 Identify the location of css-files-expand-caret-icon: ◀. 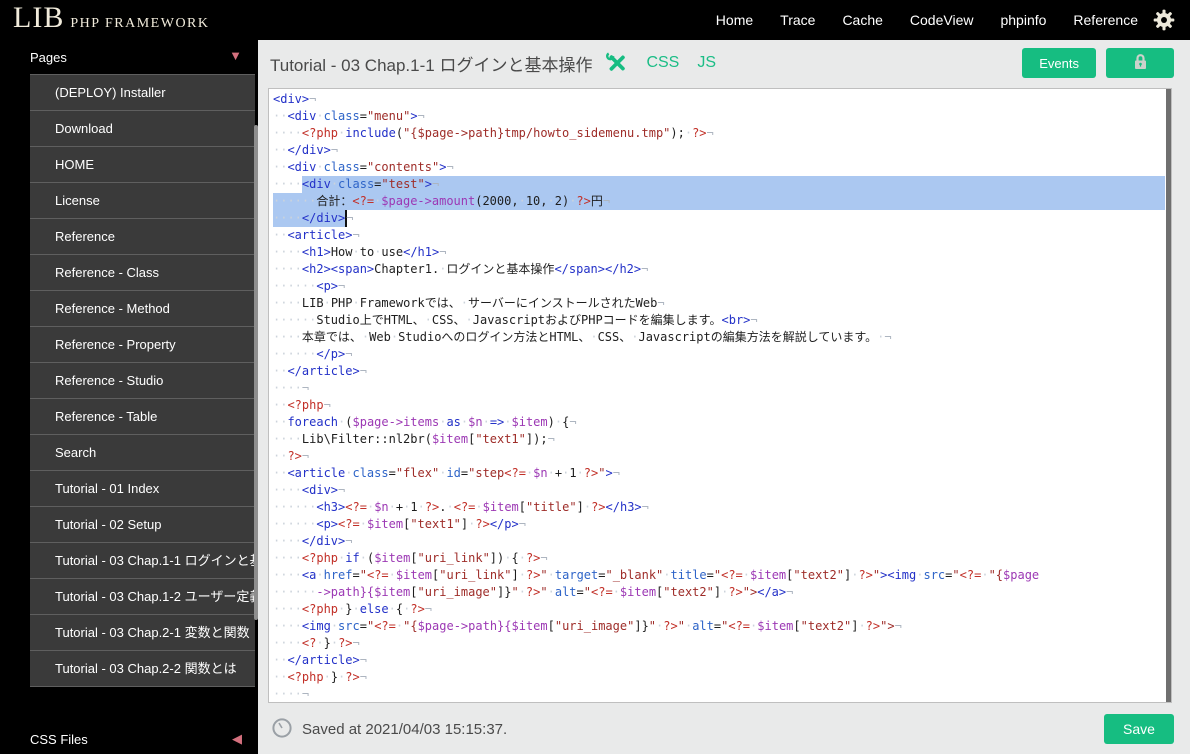
(237, 739).